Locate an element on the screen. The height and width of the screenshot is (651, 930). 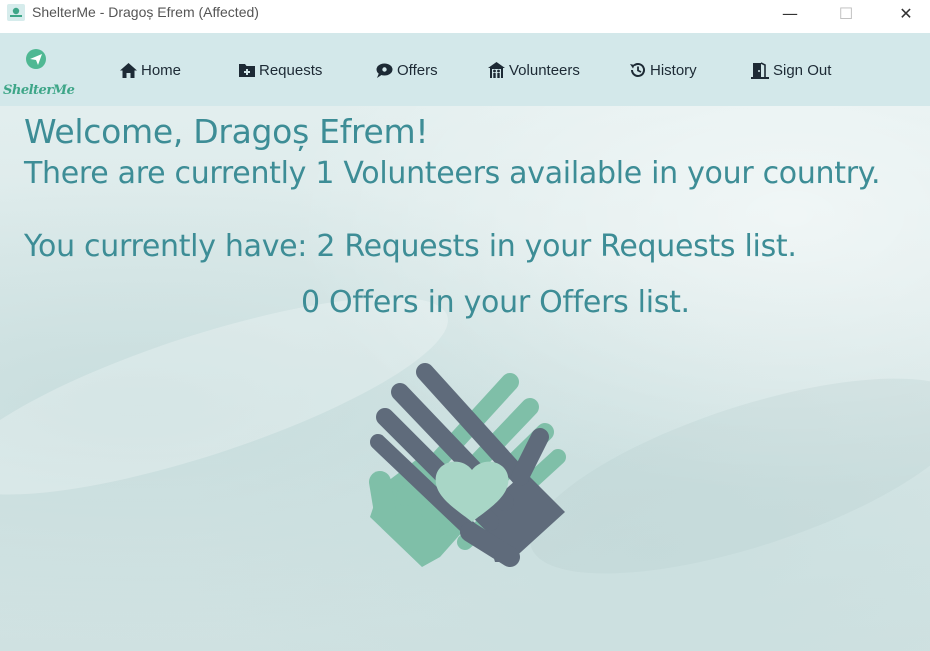
nav-offers: Offers is located at coordinates (407, 70).